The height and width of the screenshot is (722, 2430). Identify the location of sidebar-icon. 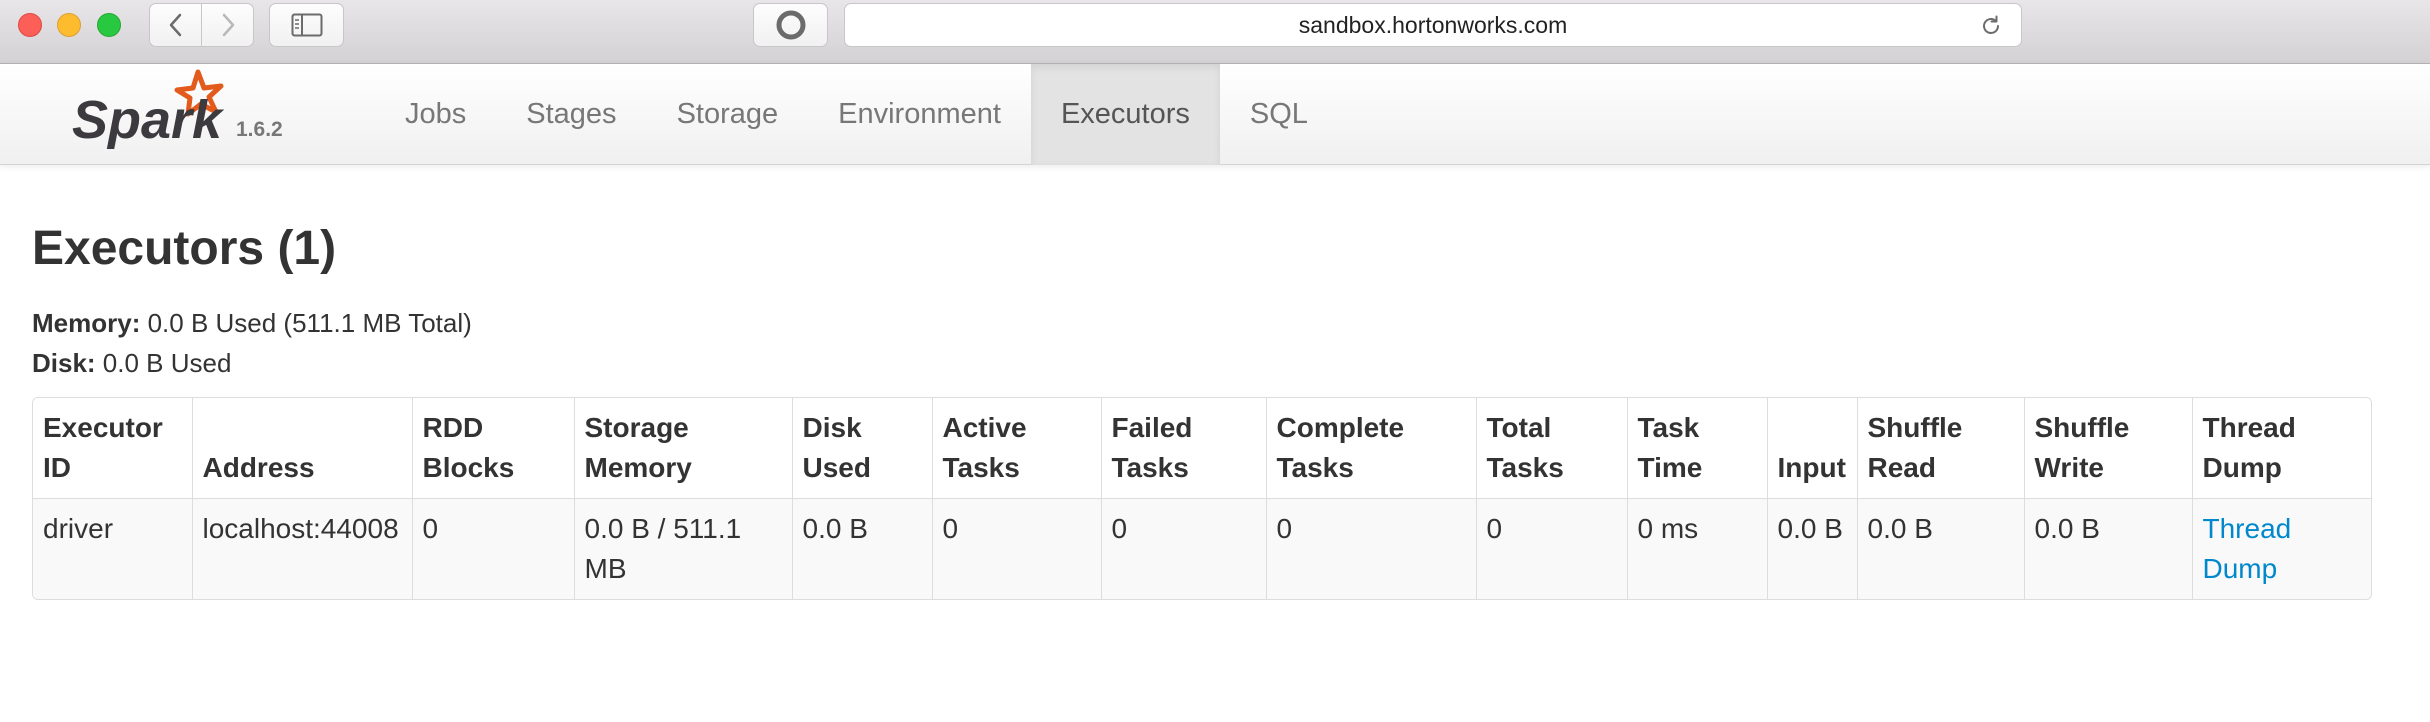
(306, 25).